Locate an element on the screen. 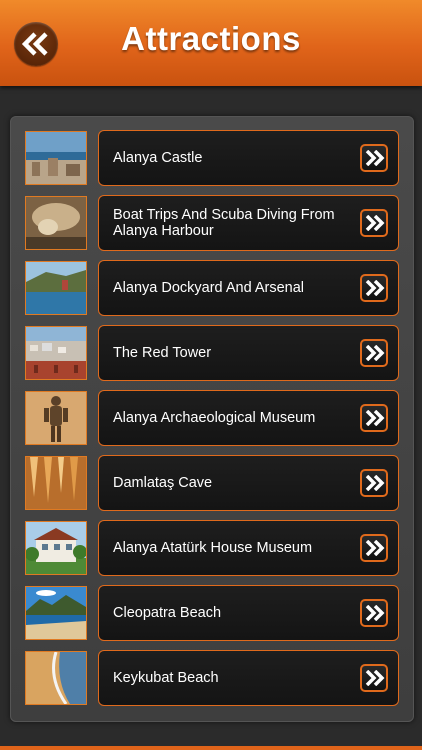  item-card: Alanya Dockyard And Arsenal is located at coordinates (248, 288).